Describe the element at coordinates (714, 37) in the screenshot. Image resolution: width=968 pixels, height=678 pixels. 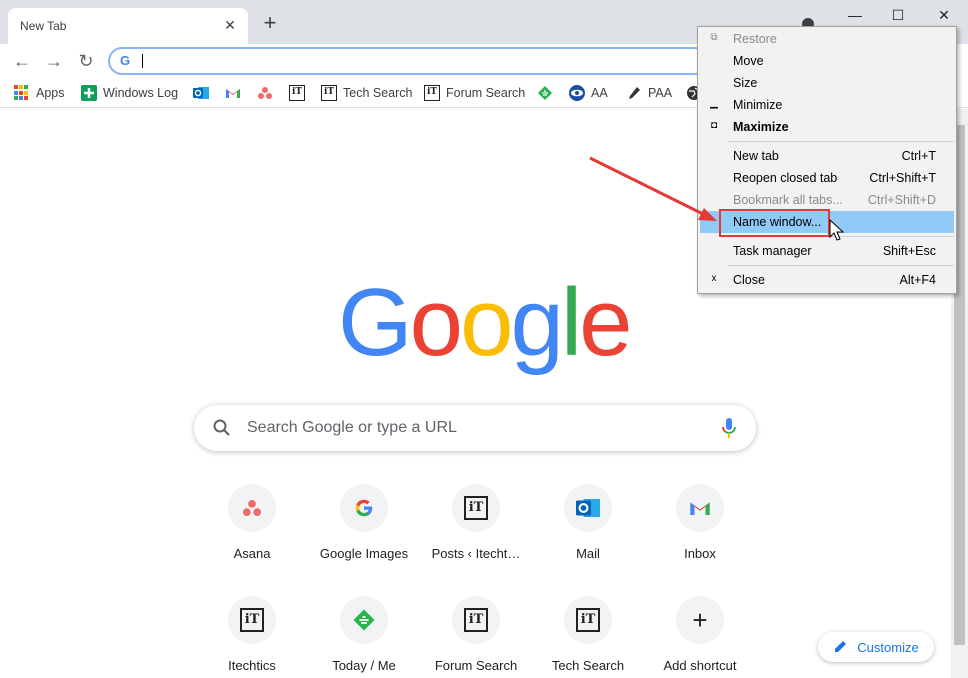
I see `restore-icon: ⧉` at that location.